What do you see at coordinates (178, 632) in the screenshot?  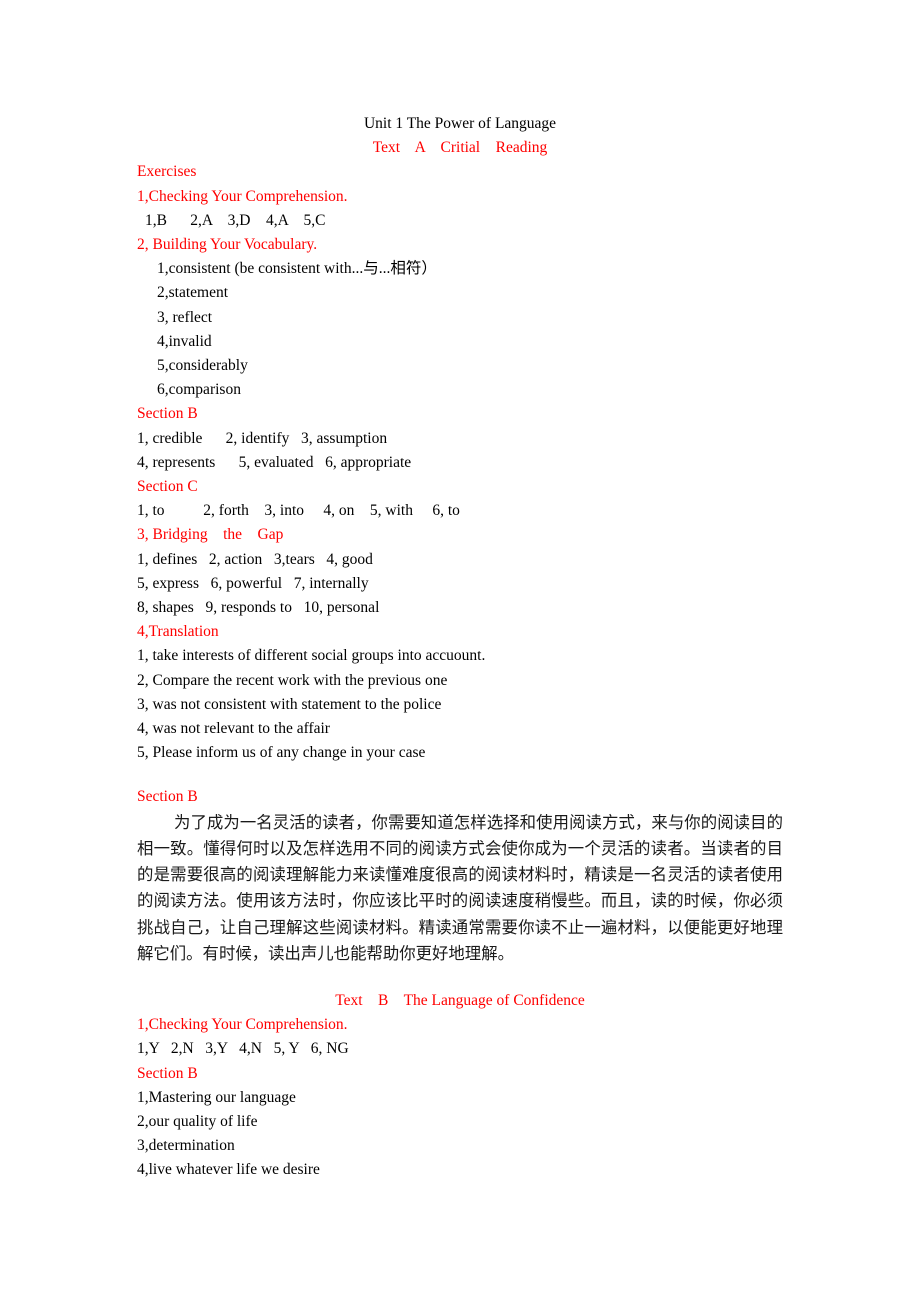 I see `section-heading-translation: 4,Translation` at bounding box center [178, 632].